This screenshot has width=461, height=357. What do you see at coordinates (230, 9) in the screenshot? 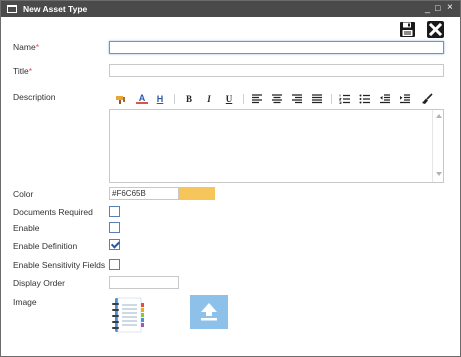
I see `dialog-titlebar: New Asset Type _ □ ×` at bounding box center [230, 9].